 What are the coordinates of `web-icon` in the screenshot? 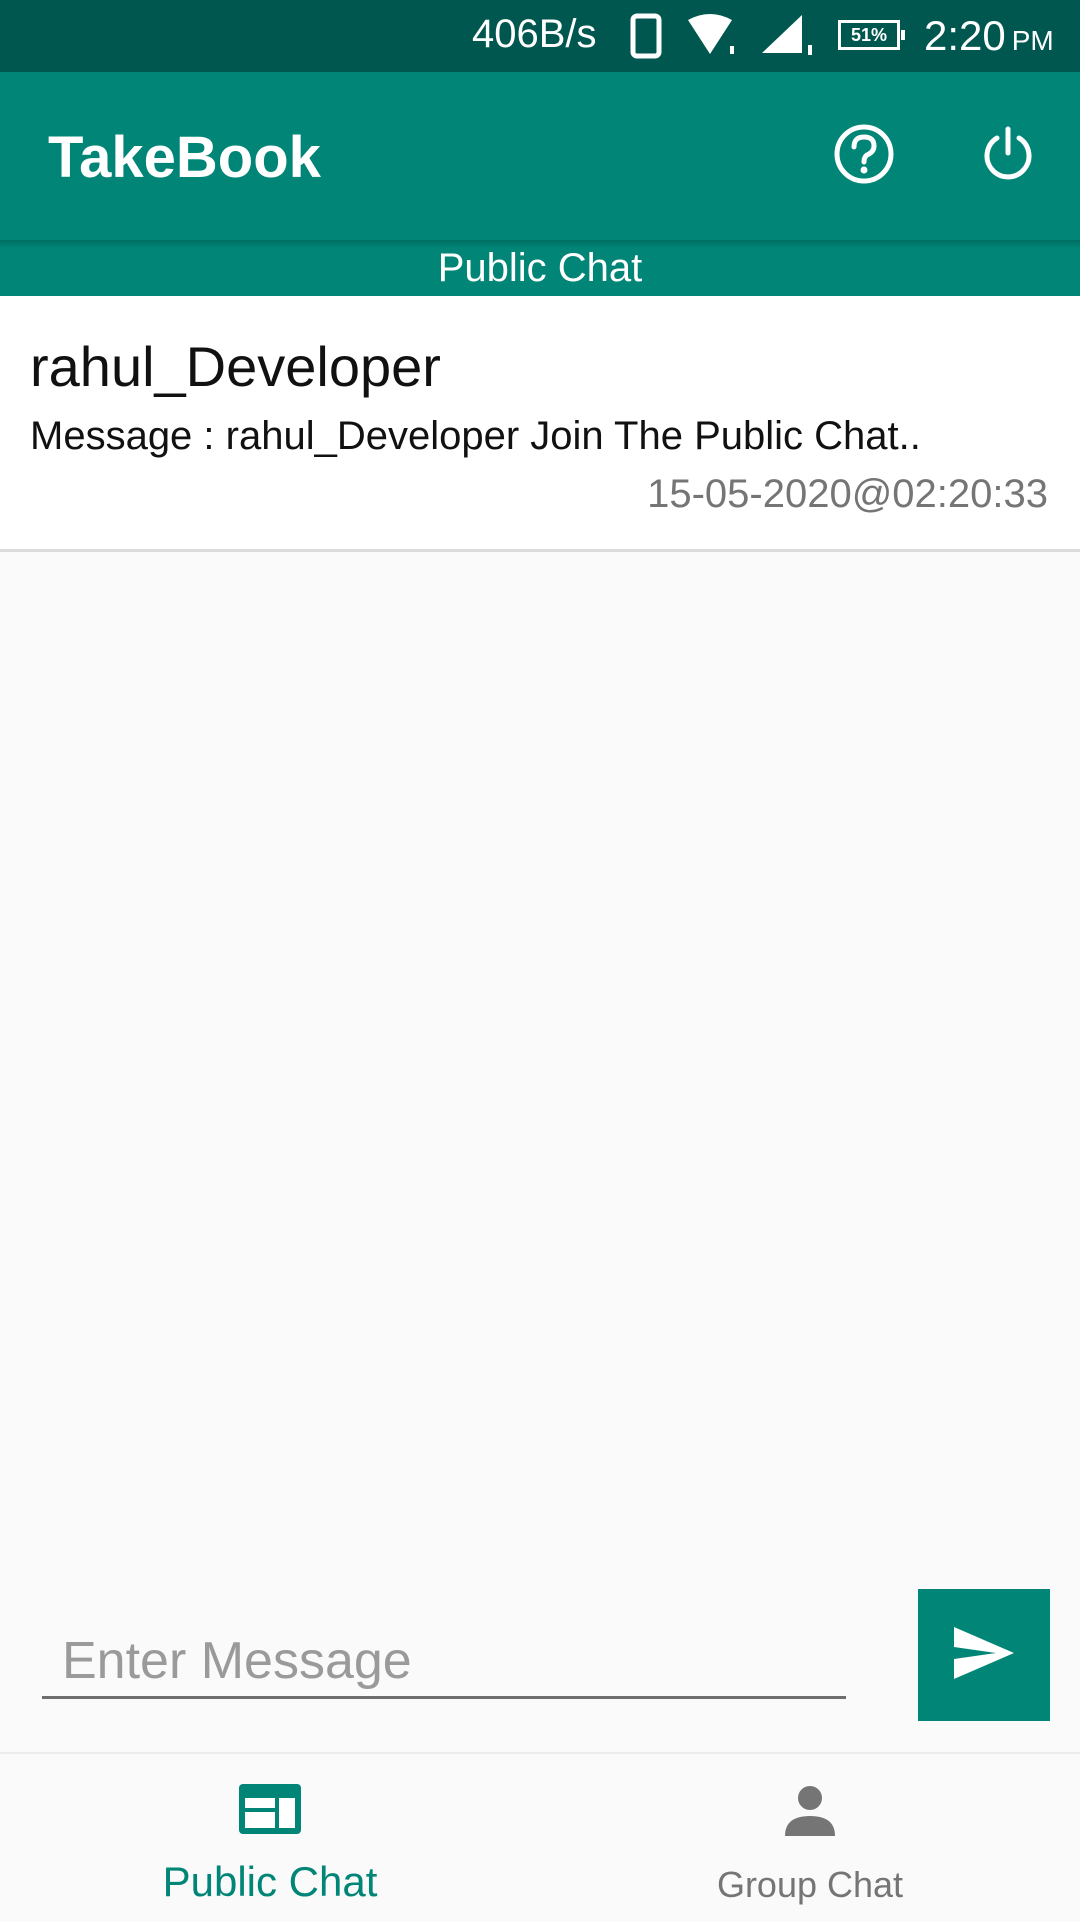 It's located at (270, 1811).